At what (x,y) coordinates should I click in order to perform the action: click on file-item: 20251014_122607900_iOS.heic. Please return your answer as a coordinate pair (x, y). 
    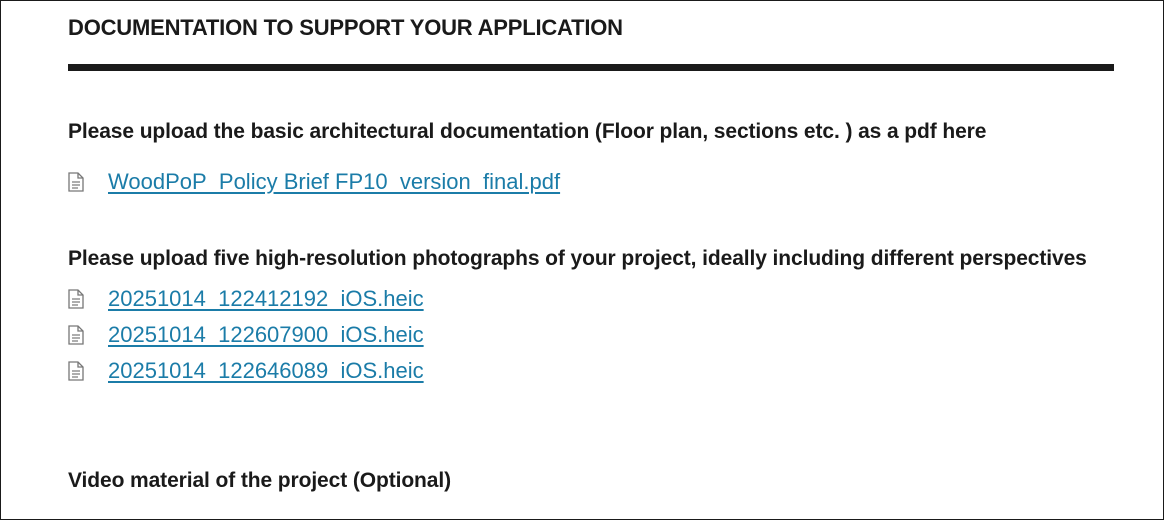
    Looking at the image, I should click on (591, 335).